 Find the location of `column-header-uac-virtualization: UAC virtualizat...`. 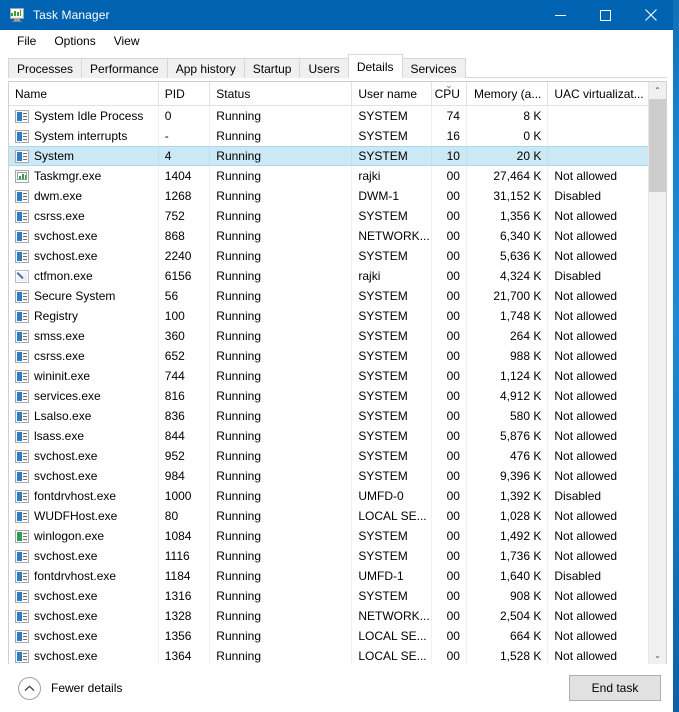

column-header-uac-virtualization: UAC virtualizat... is located at coordinates (598, 93).